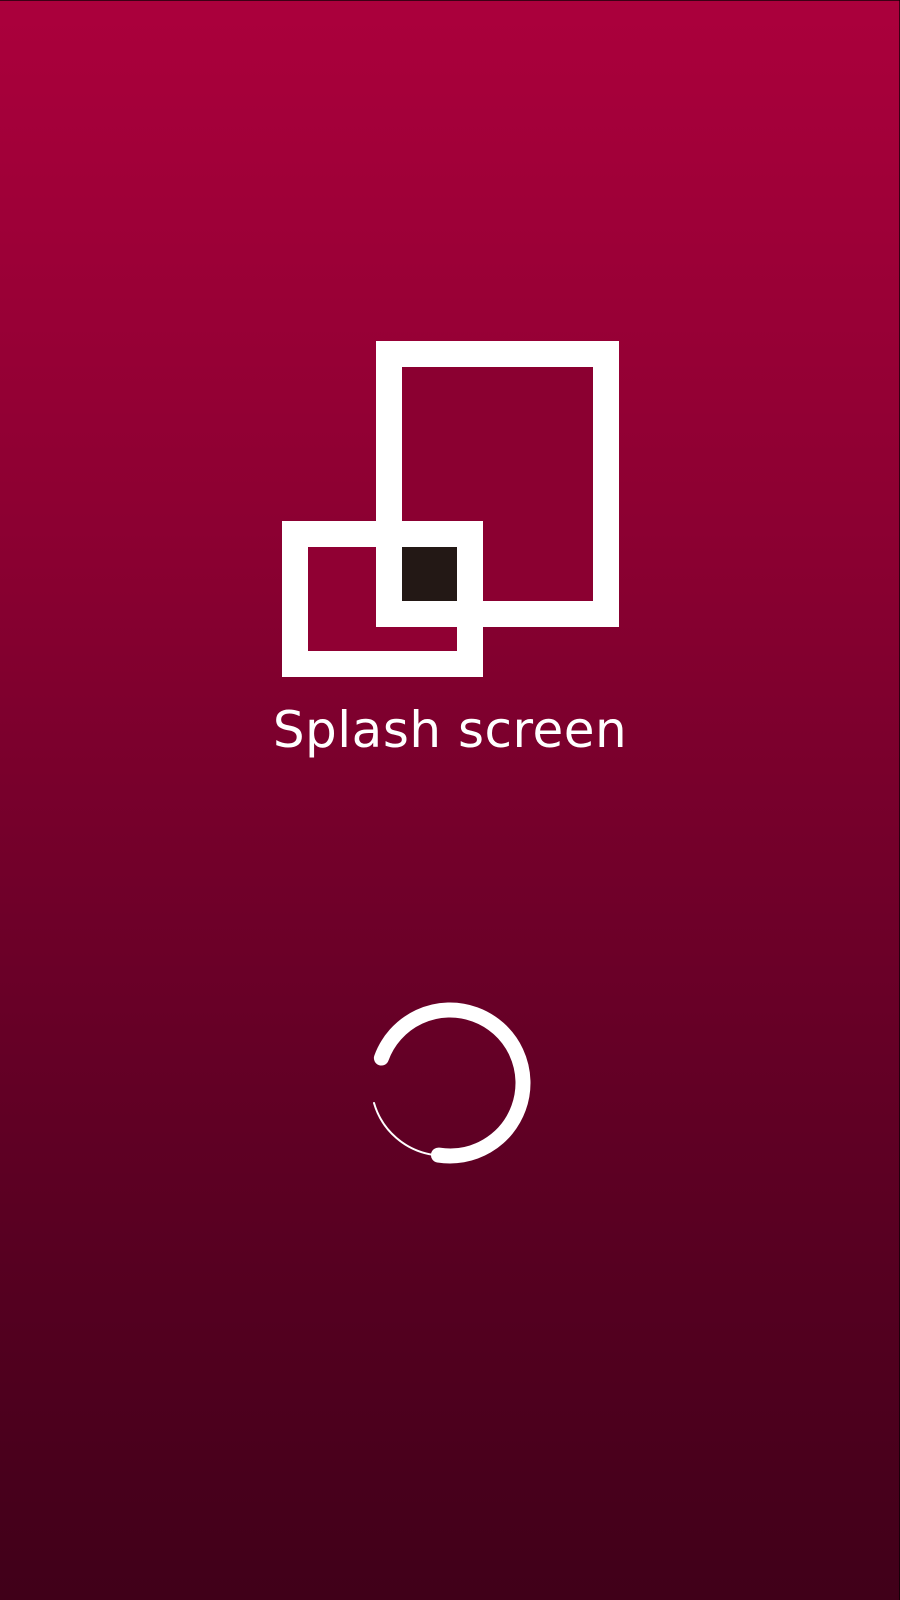 The width and height of the screenshot is (900, 1600). I want to click on top-border-line, so click(450, 0).